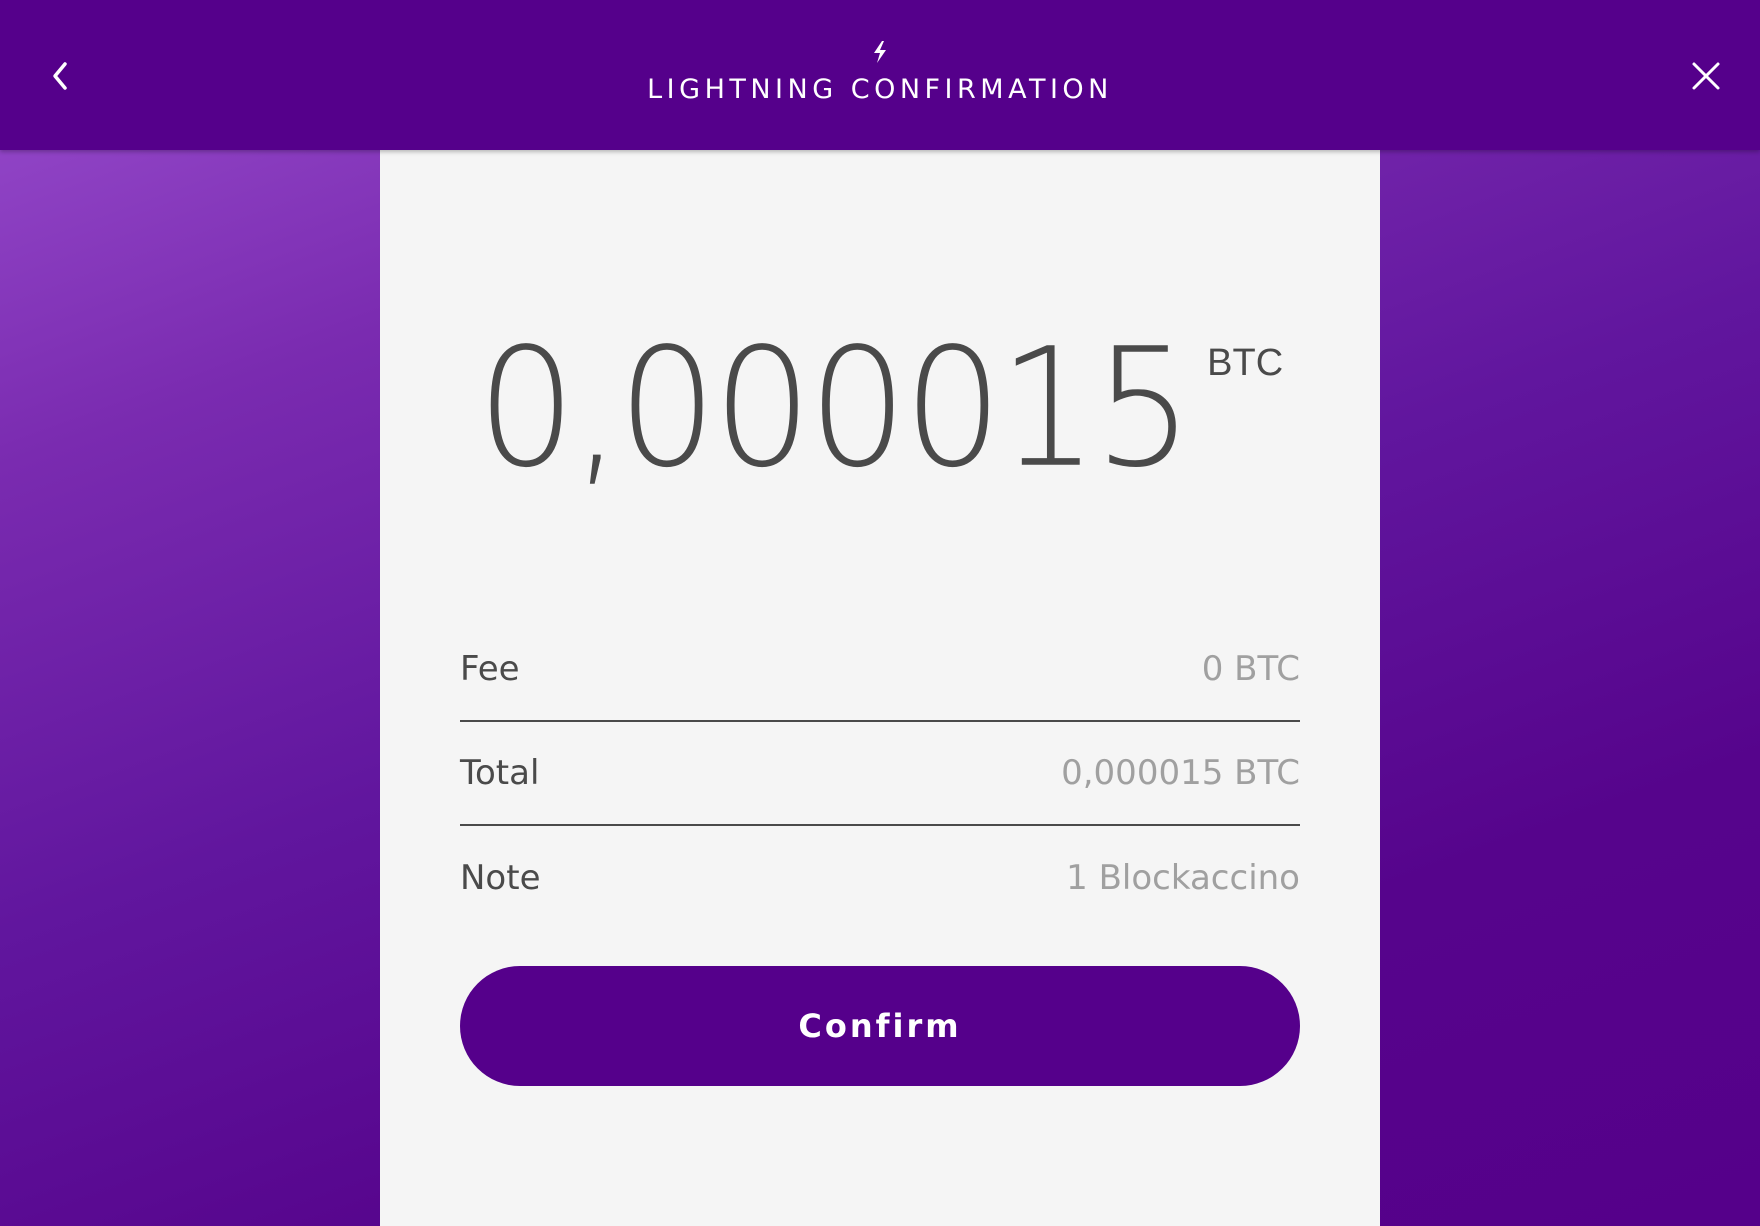 The height and width of the screenshot is (1226, 1760). Describe the element at coordinates (490, 669) in the screenshot. I see `fee-label: Fee` at that location.